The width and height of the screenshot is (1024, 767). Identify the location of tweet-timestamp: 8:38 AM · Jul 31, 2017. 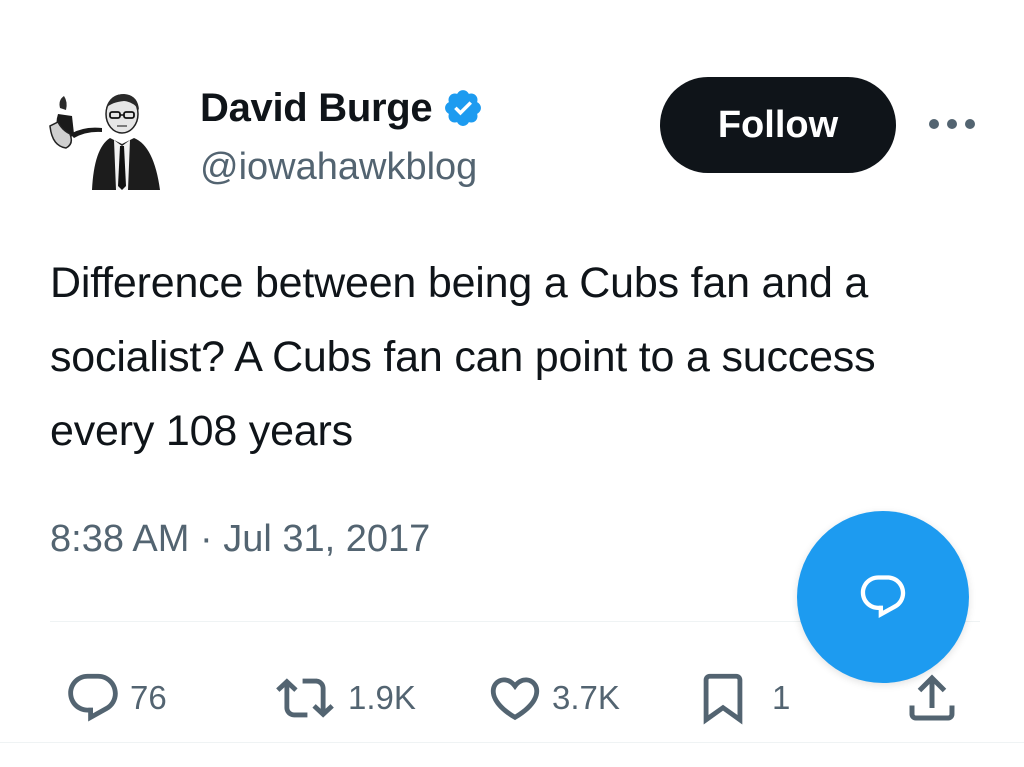
(240, 539).